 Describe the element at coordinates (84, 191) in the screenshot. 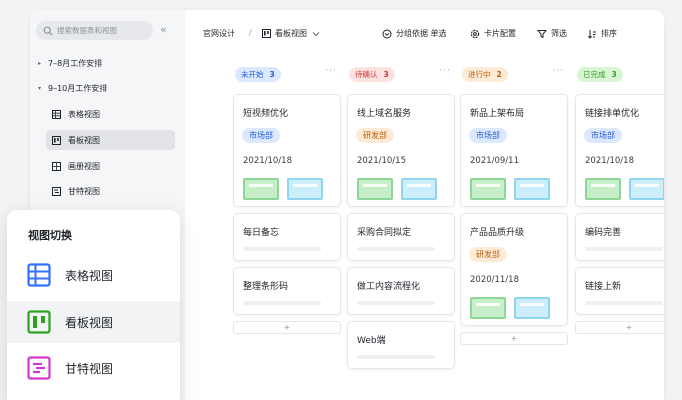

I see `sidebar-view-label: 甘特视图` at that location.